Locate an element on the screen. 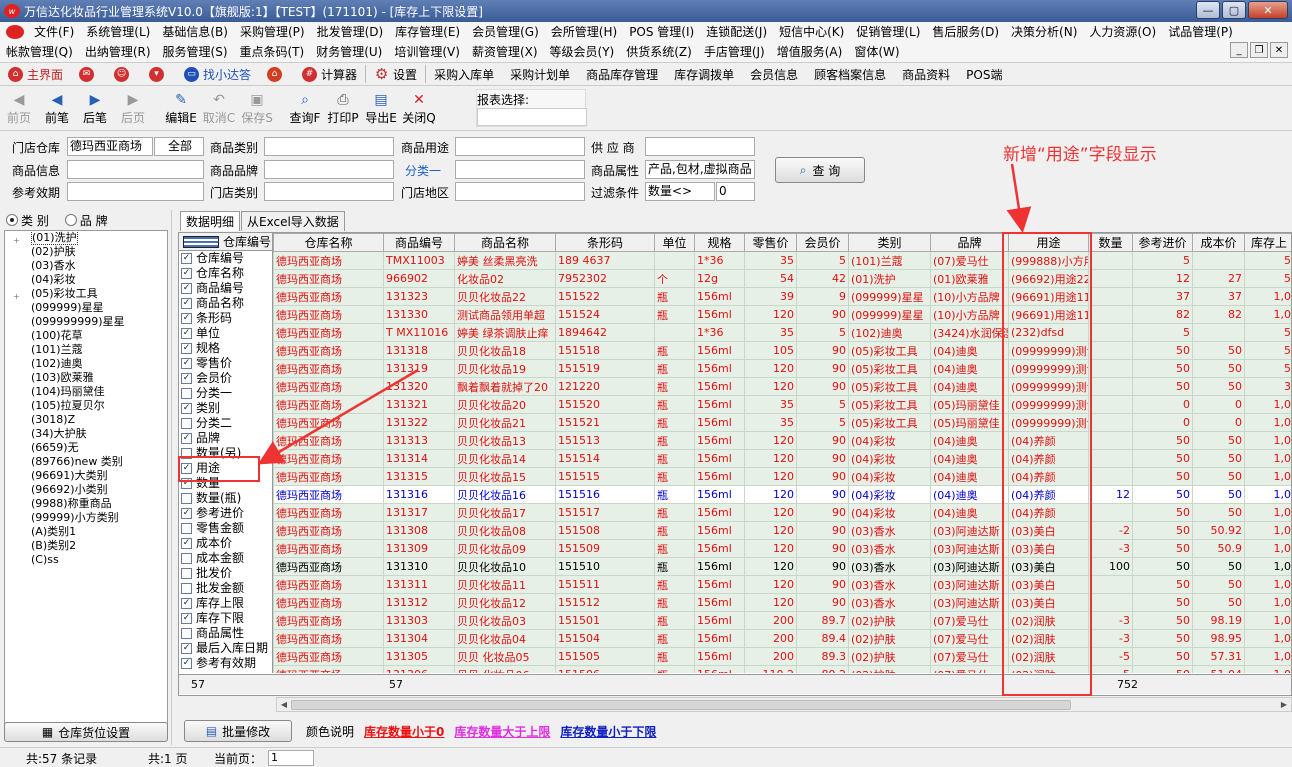 The image size is (1292, 767). column-header: 条形码 is located at coordinates (605, 243).